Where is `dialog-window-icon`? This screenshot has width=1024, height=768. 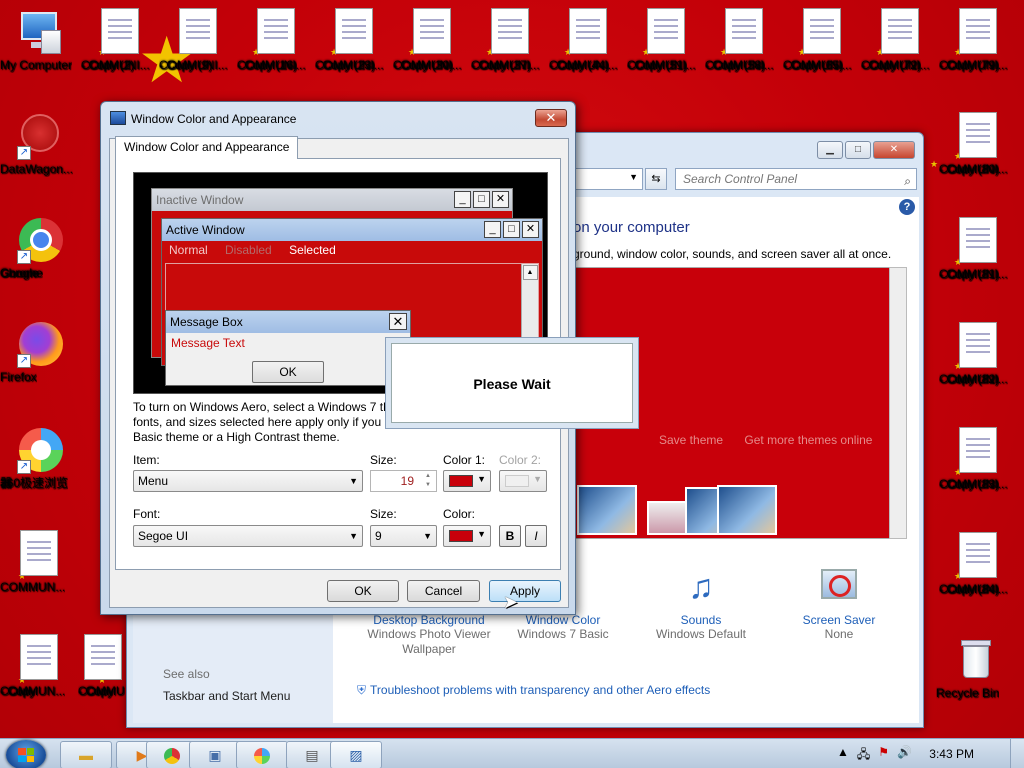 dialog-window-icon is located at coordinates (118, 118).